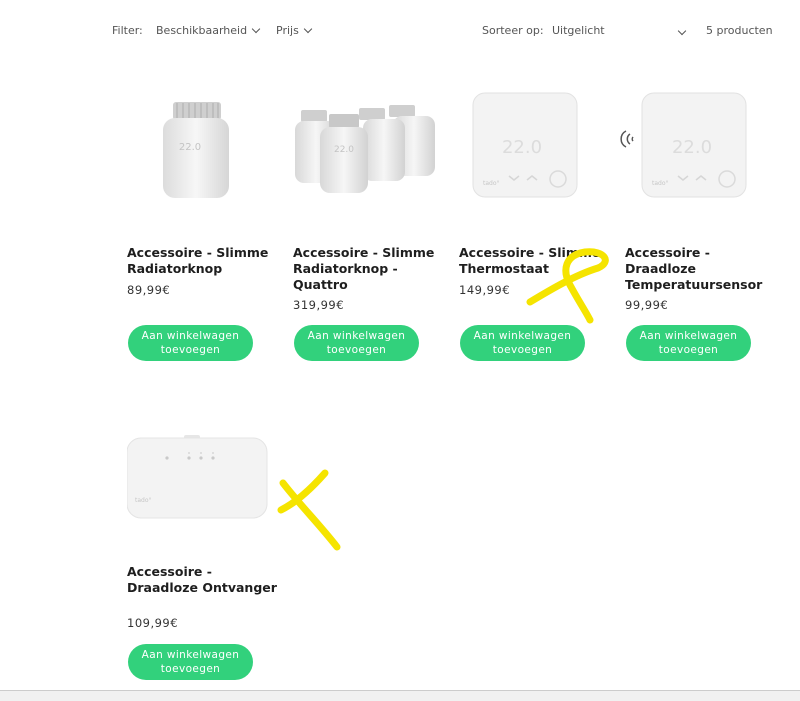 The image size is (800, 701). Describe the element at coordinates (149, 290) in the screenshot. I see `product-price: 89,99€` at that location.